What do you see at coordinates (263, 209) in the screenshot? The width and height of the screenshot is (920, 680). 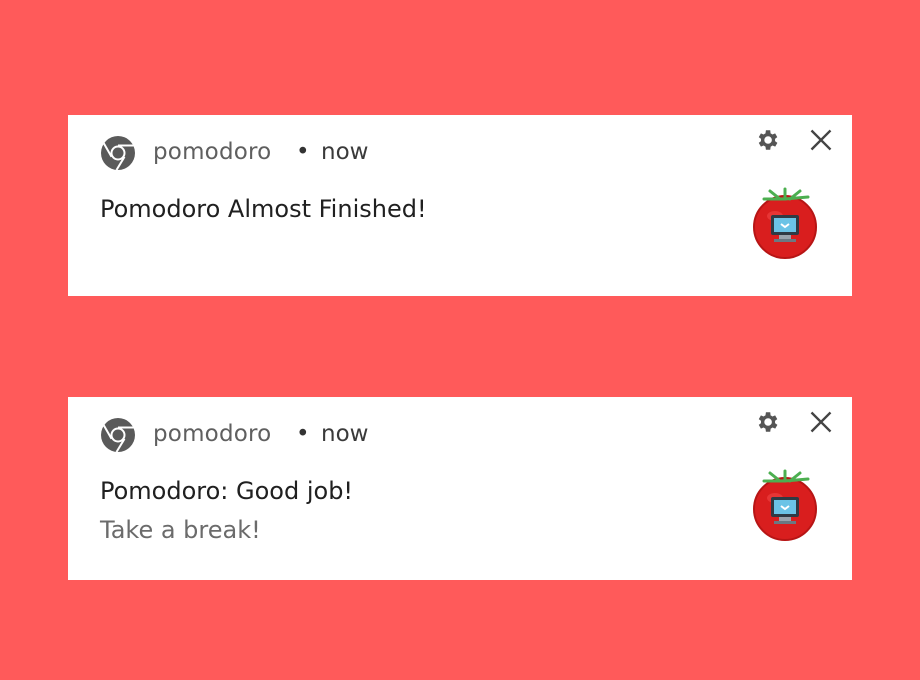 I see `notification-title: Pomodoro Almost Finished!` at bounding box center [263, 209].